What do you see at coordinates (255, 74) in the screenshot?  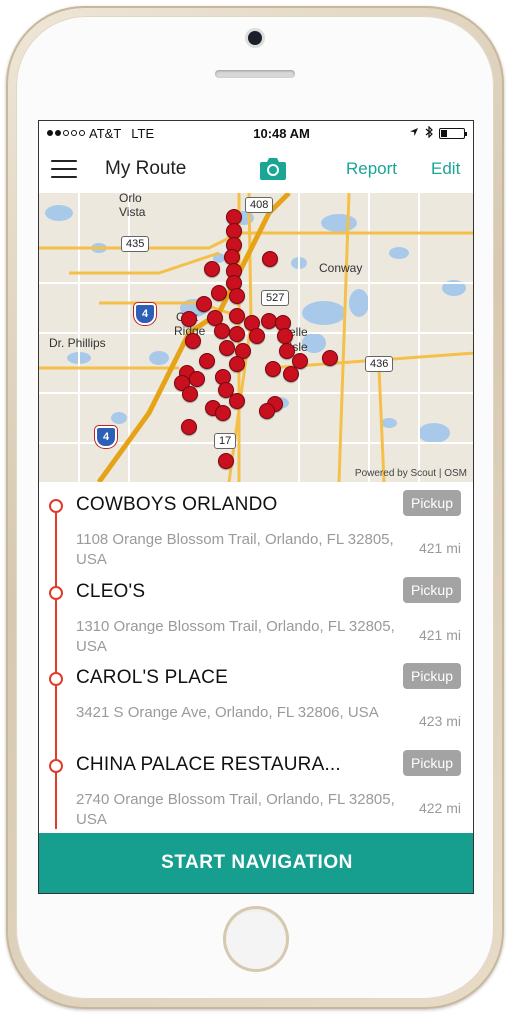 I see `earpiece-speaker` at bounding box center [255, 74].